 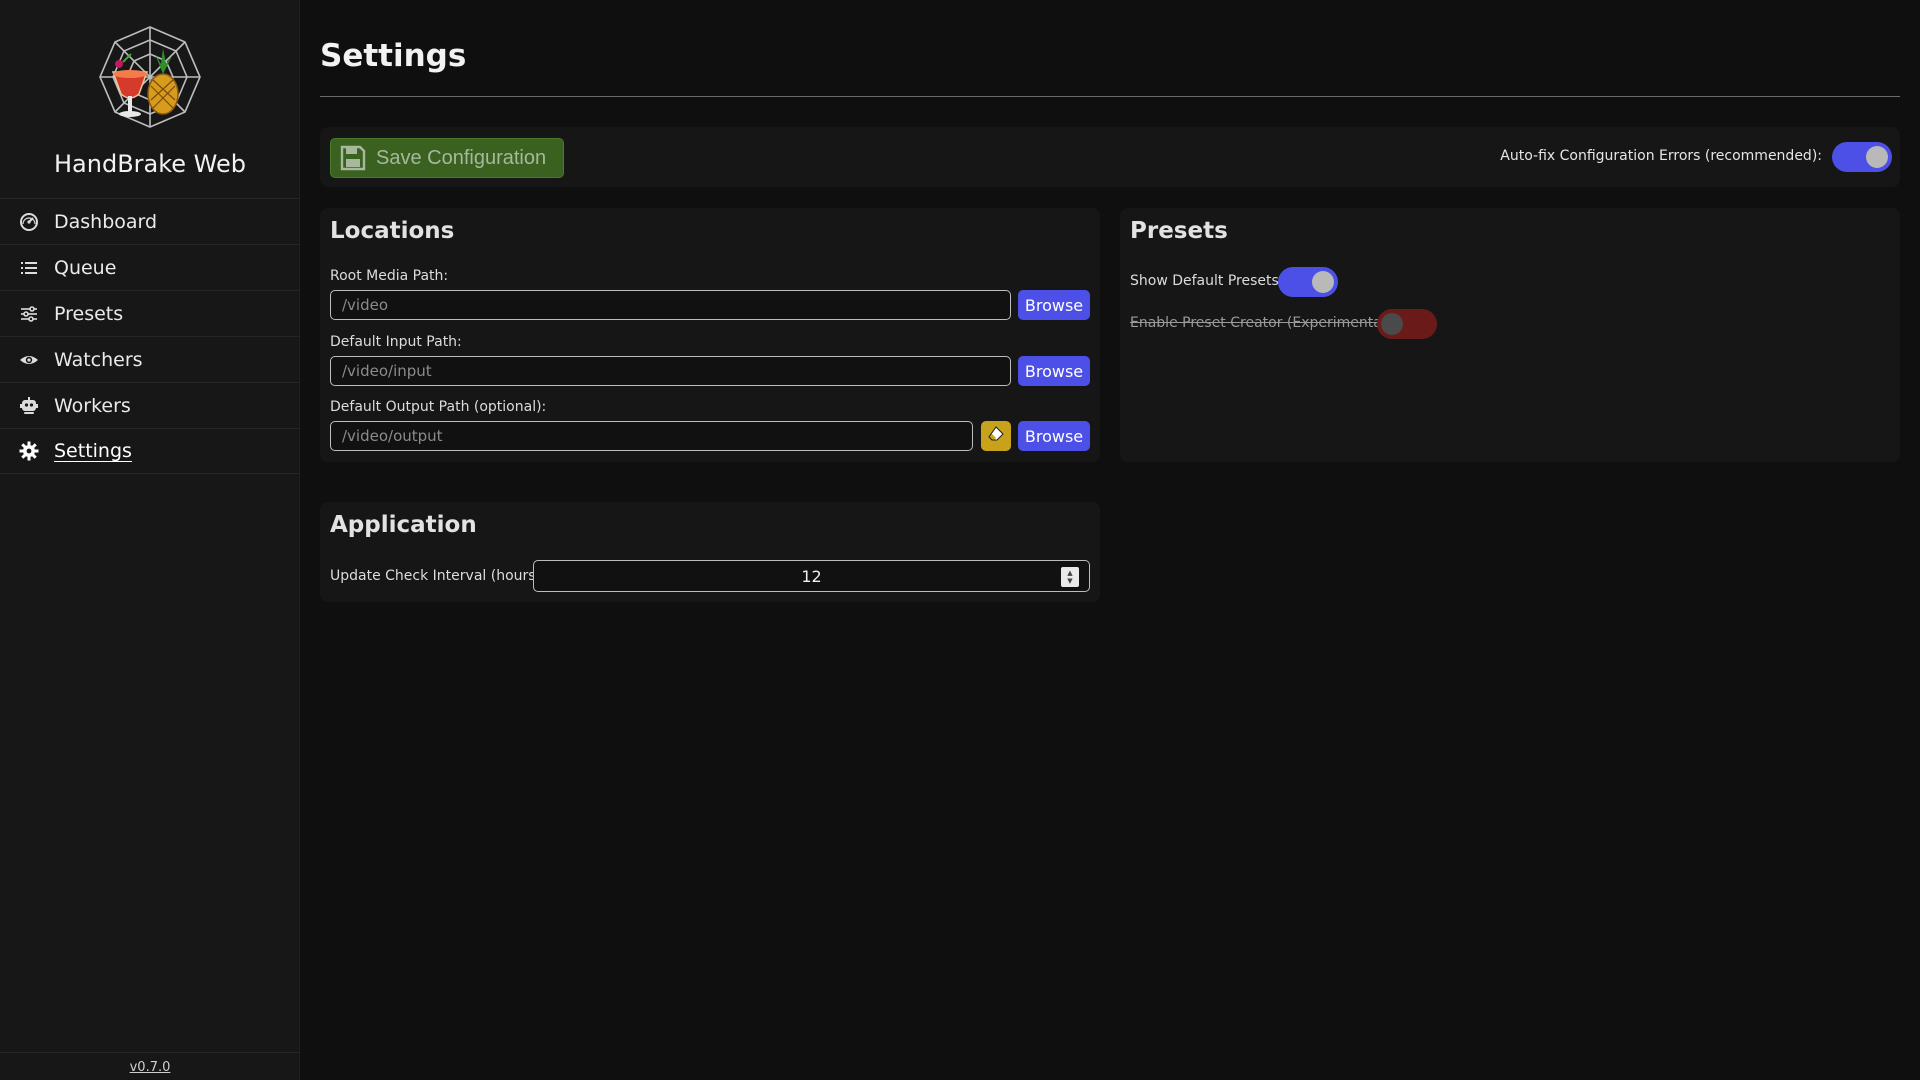 I want to click on floppy-disk-icon, so click(x=353, y=158).